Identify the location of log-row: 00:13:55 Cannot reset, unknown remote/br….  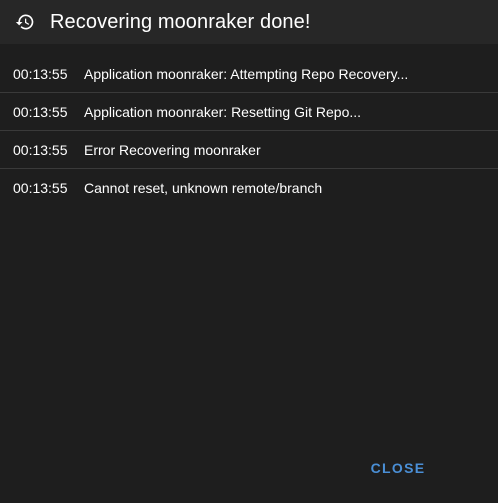
(249, 188).